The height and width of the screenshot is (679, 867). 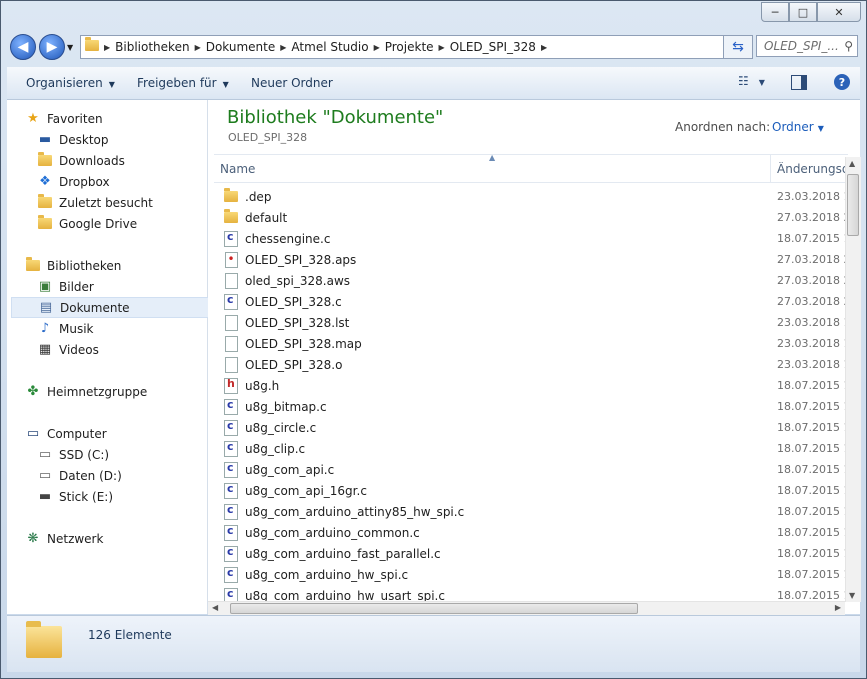 What do you see at coordinates (838, 607) in the screenshot?
I see `scroll-right-icon: ▶` at bounding box center [838, 607].